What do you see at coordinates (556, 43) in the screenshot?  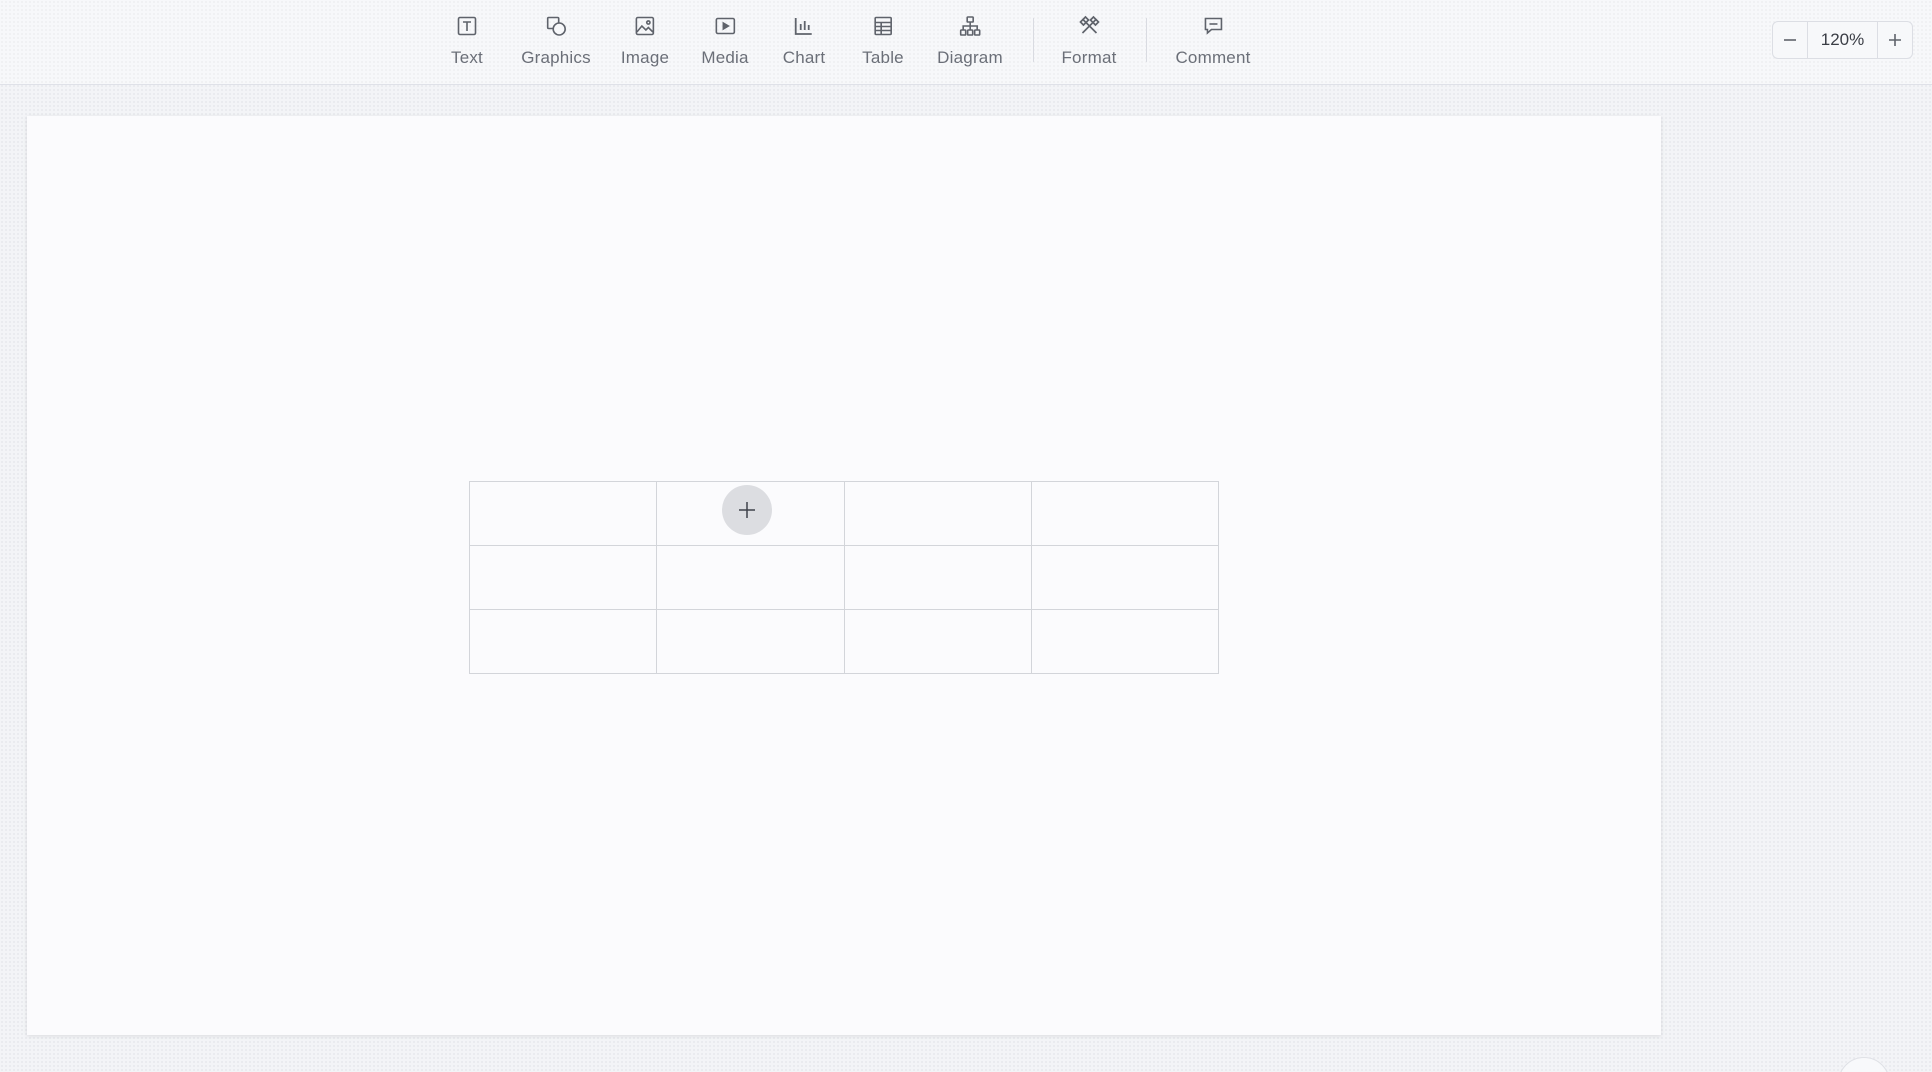 I see `graphics-tool-button: Graphics` at bounding box center [556, 43].